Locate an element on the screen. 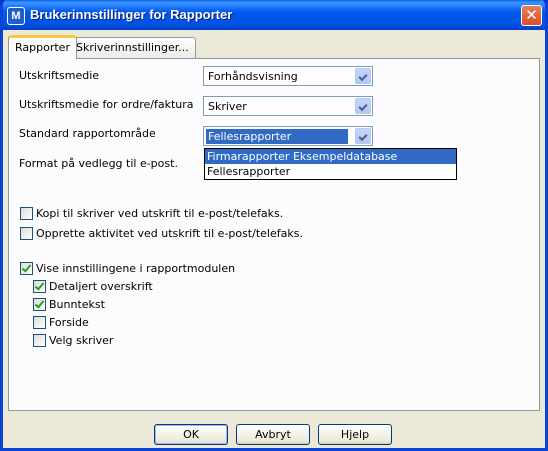 The height and width of the screenshot is (451, 548). rapportomrade-select: Fellesrapporter is located at coordinates (288, 136).